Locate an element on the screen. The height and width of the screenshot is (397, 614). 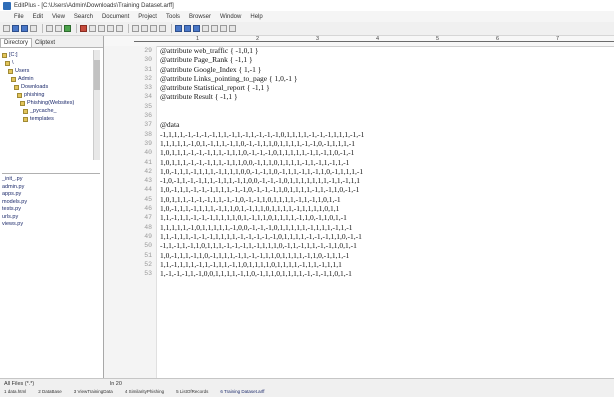
code-line: 36 is located at coordinates (359, 115).